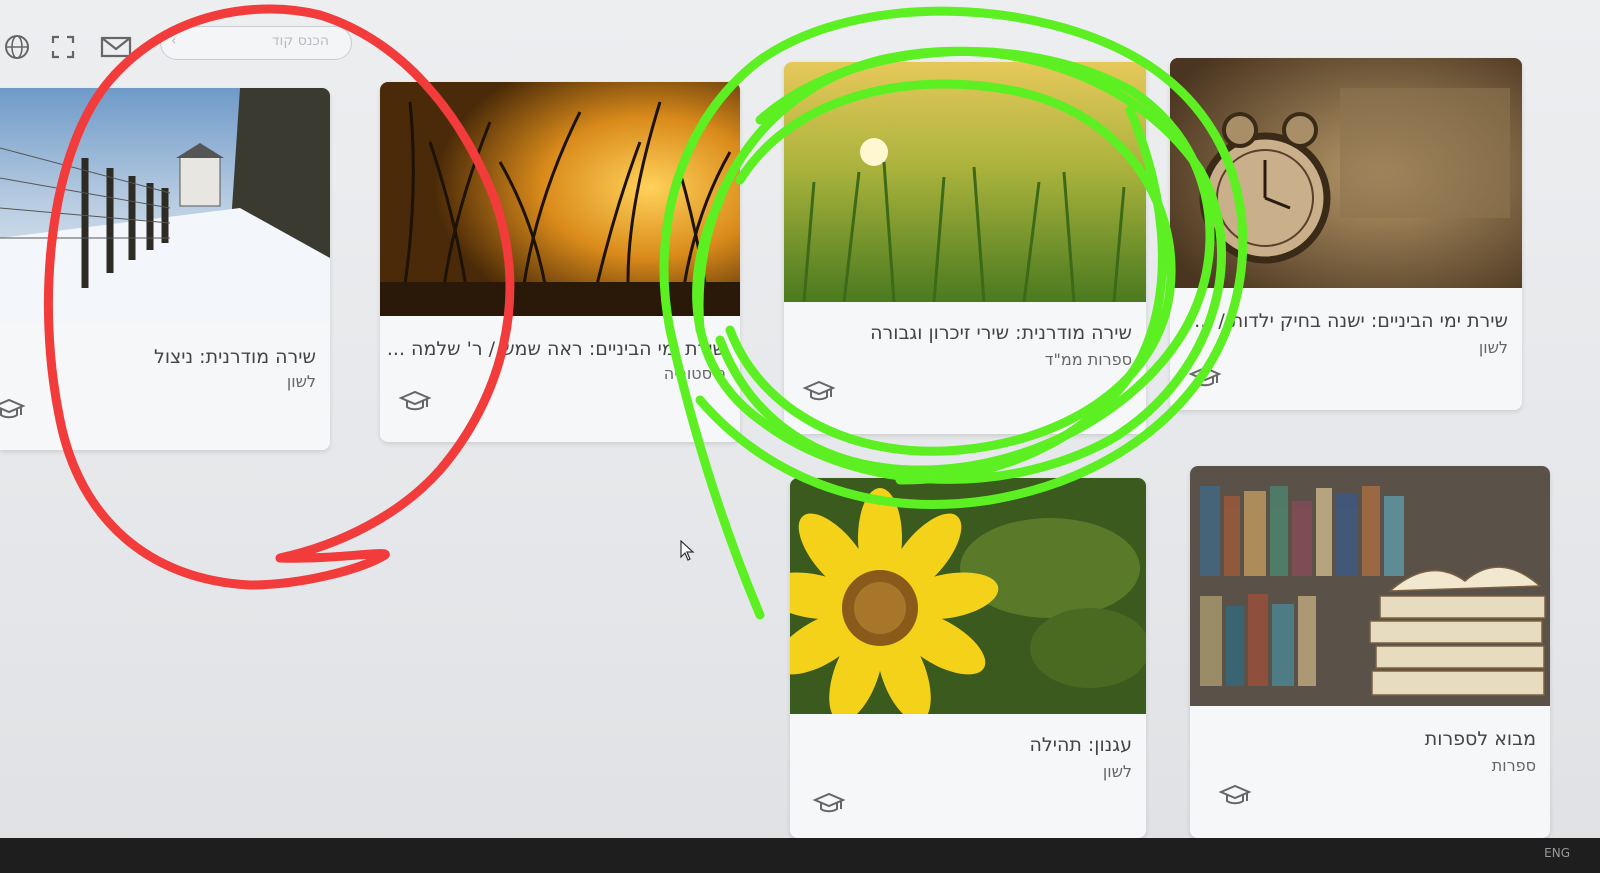  What do you see at coordinates (1088, 359) in the screenshot?
I see `card-subject: ספרות ממ"ד` at bounding box center [1088, 359].